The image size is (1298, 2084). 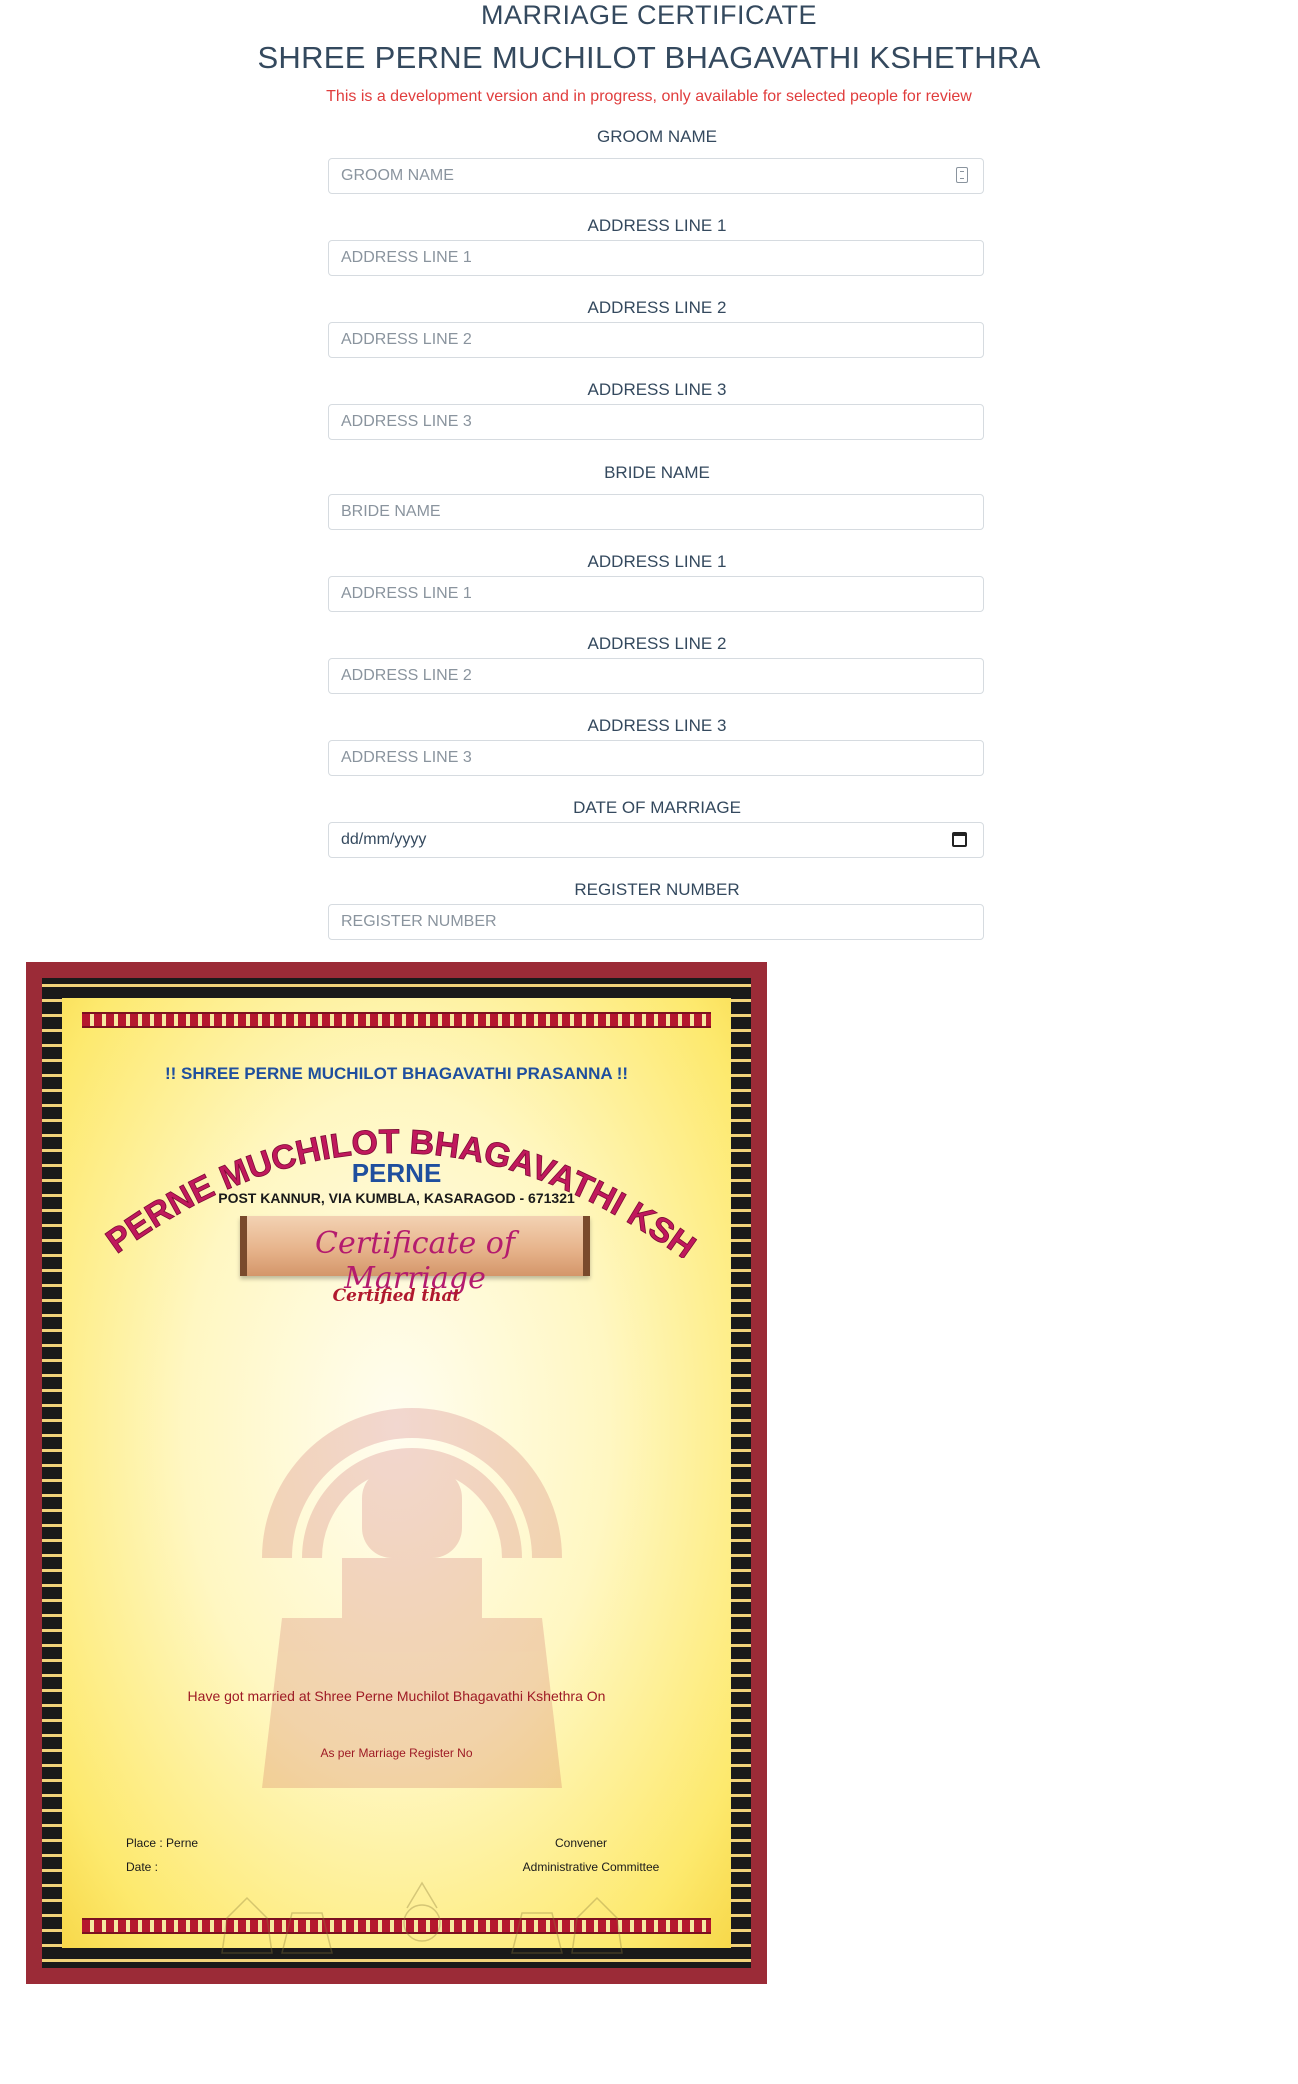 I want to click on date-of-marriage-input: dd/mm/yyyy, so click(x=656, y=840).